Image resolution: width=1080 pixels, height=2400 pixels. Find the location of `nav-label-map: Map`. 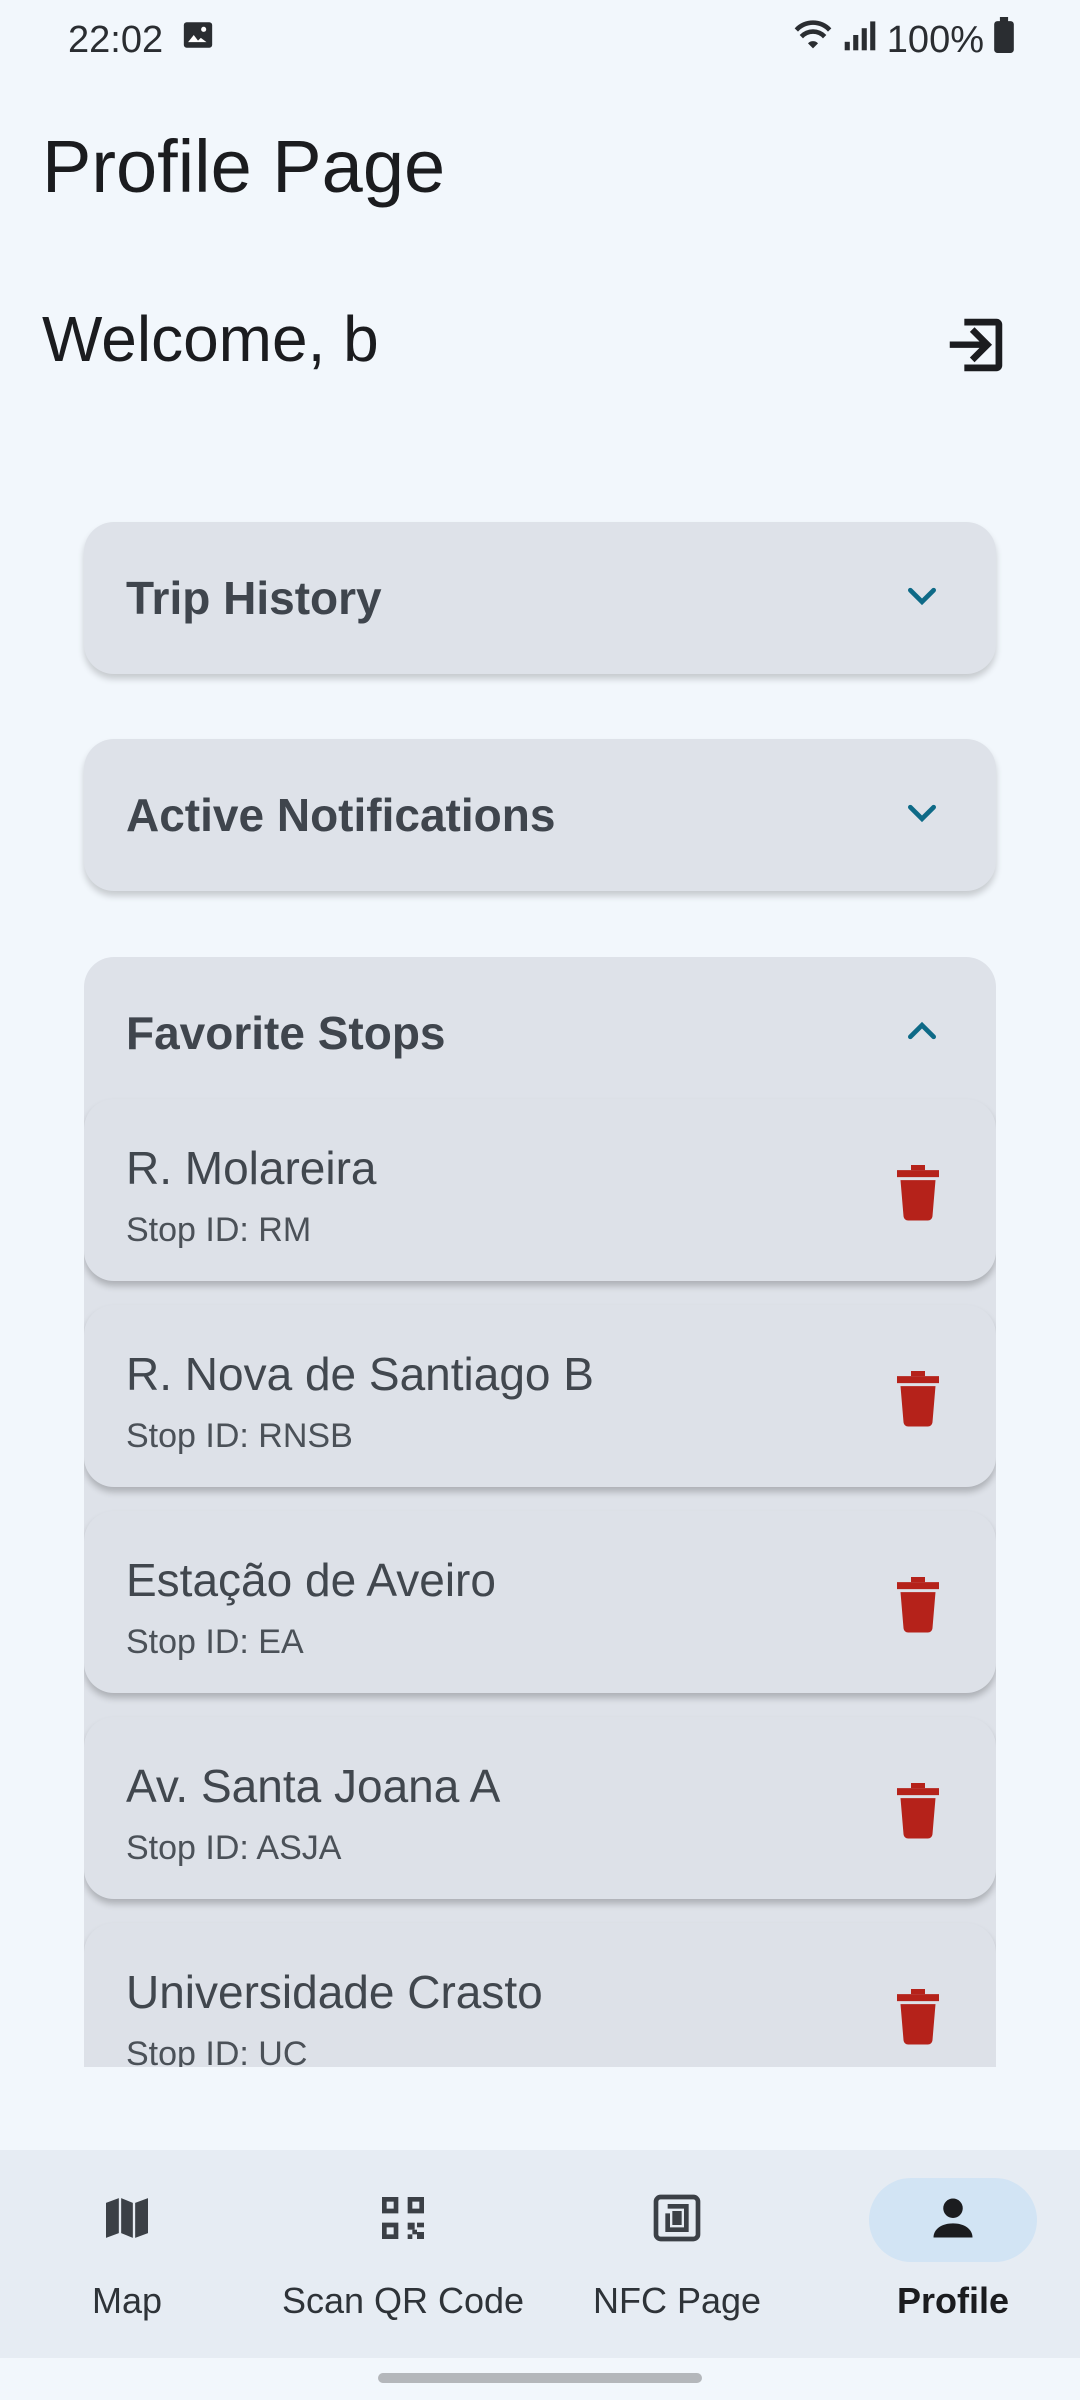

nav-label-map: Map is located at coordinates (127, 2300).